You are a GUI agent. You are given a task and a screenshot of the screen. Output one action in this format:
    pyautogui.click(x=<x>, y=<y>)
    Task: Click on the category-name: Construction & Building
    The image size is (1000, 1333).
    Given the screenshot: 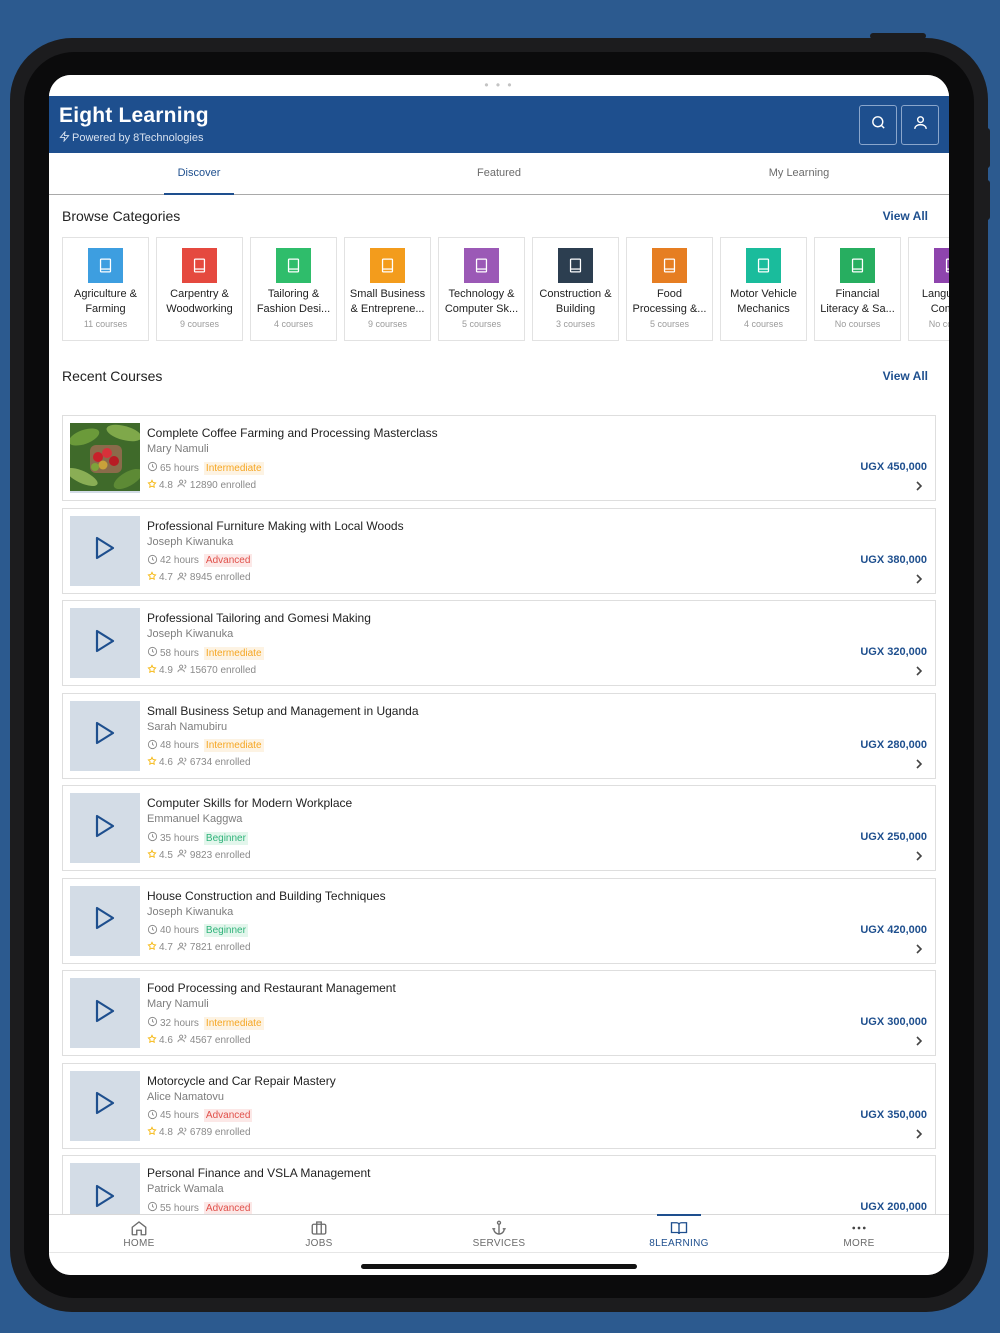 What is the action you would take?
    pyautogui.click(x=575, y=301)
    